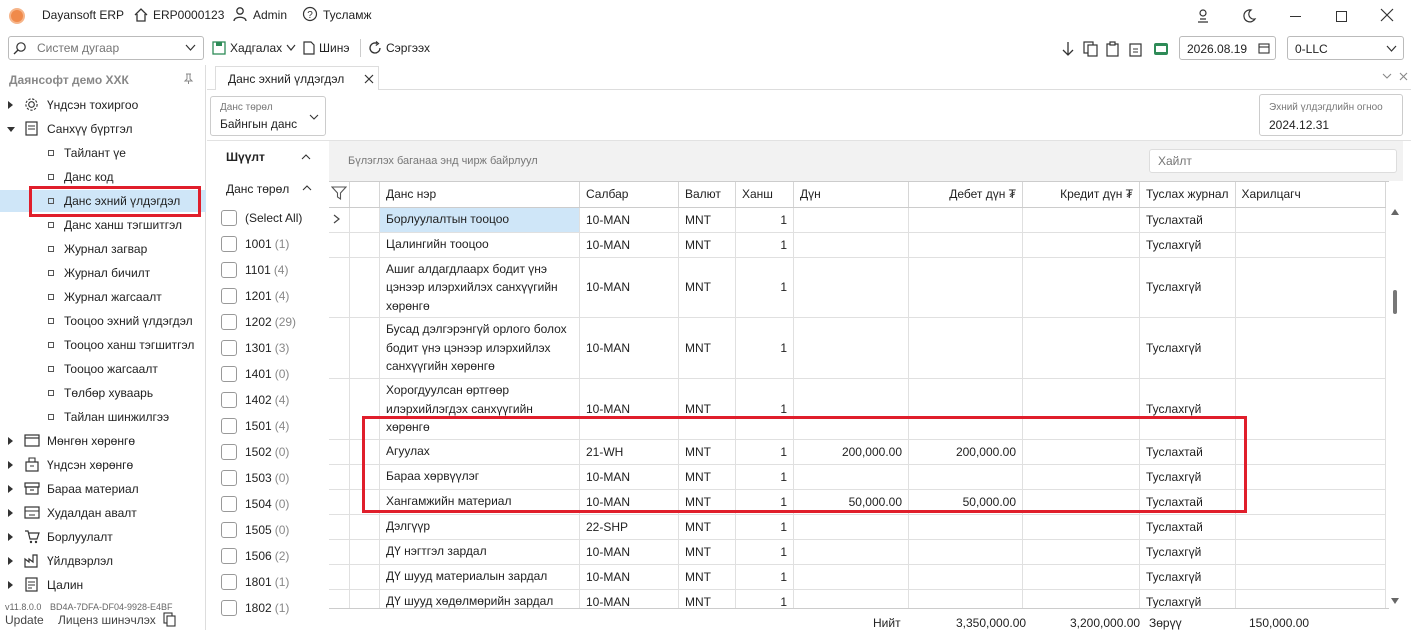  What do you see at coordinates (965, 195) in the screenshot?
I see `column-header-debit: Дебет дүн ₮` at bounding box center [965, 195].